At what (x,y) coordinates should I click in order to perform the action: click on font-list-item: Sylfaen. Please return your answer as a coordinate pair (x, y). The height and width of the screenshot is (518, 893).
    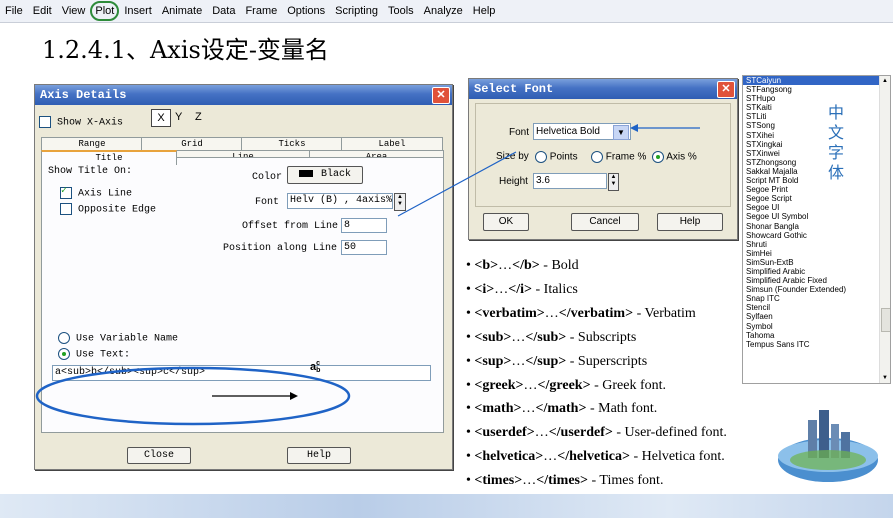
    Looking at the image, I should click on (816, 316).